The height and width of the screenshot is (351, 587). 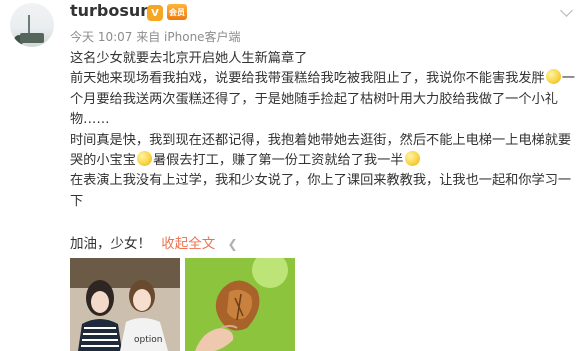 I want to click on chevron-down-icon, so click(x=566, y=10).